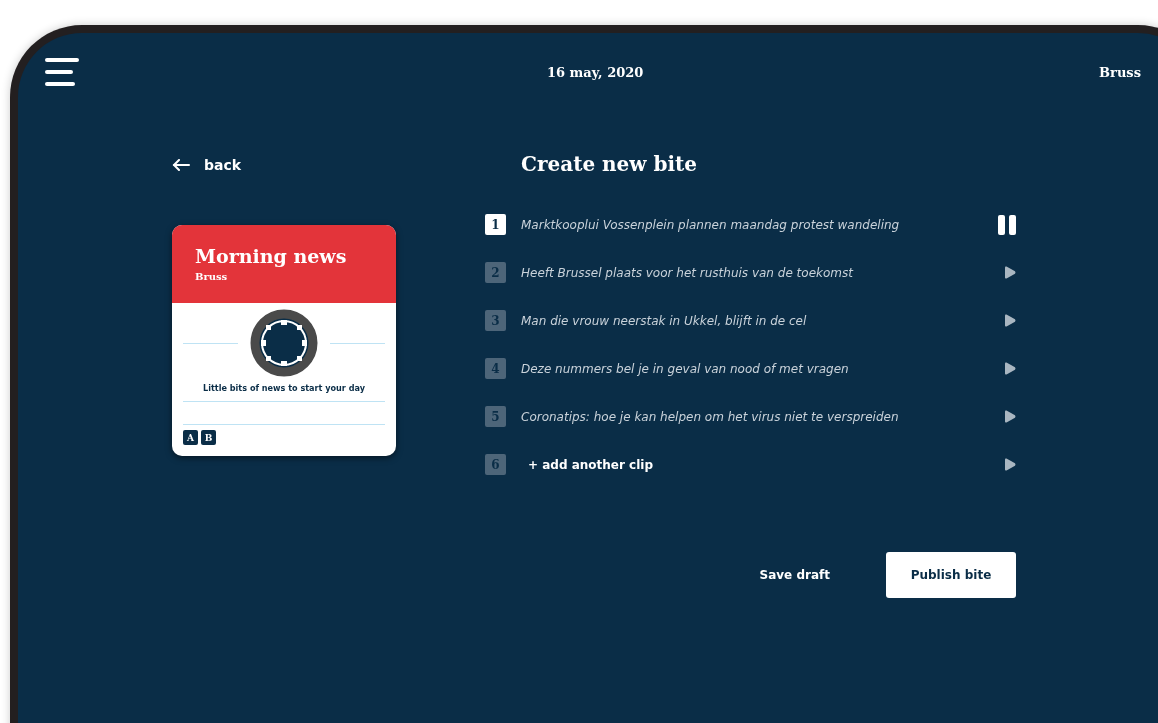 The image size is (1158, 723). What do you see at coordinates (495, 320) in the screenshot?
I see `clip-number: 3` at bounding box center [495, 320].